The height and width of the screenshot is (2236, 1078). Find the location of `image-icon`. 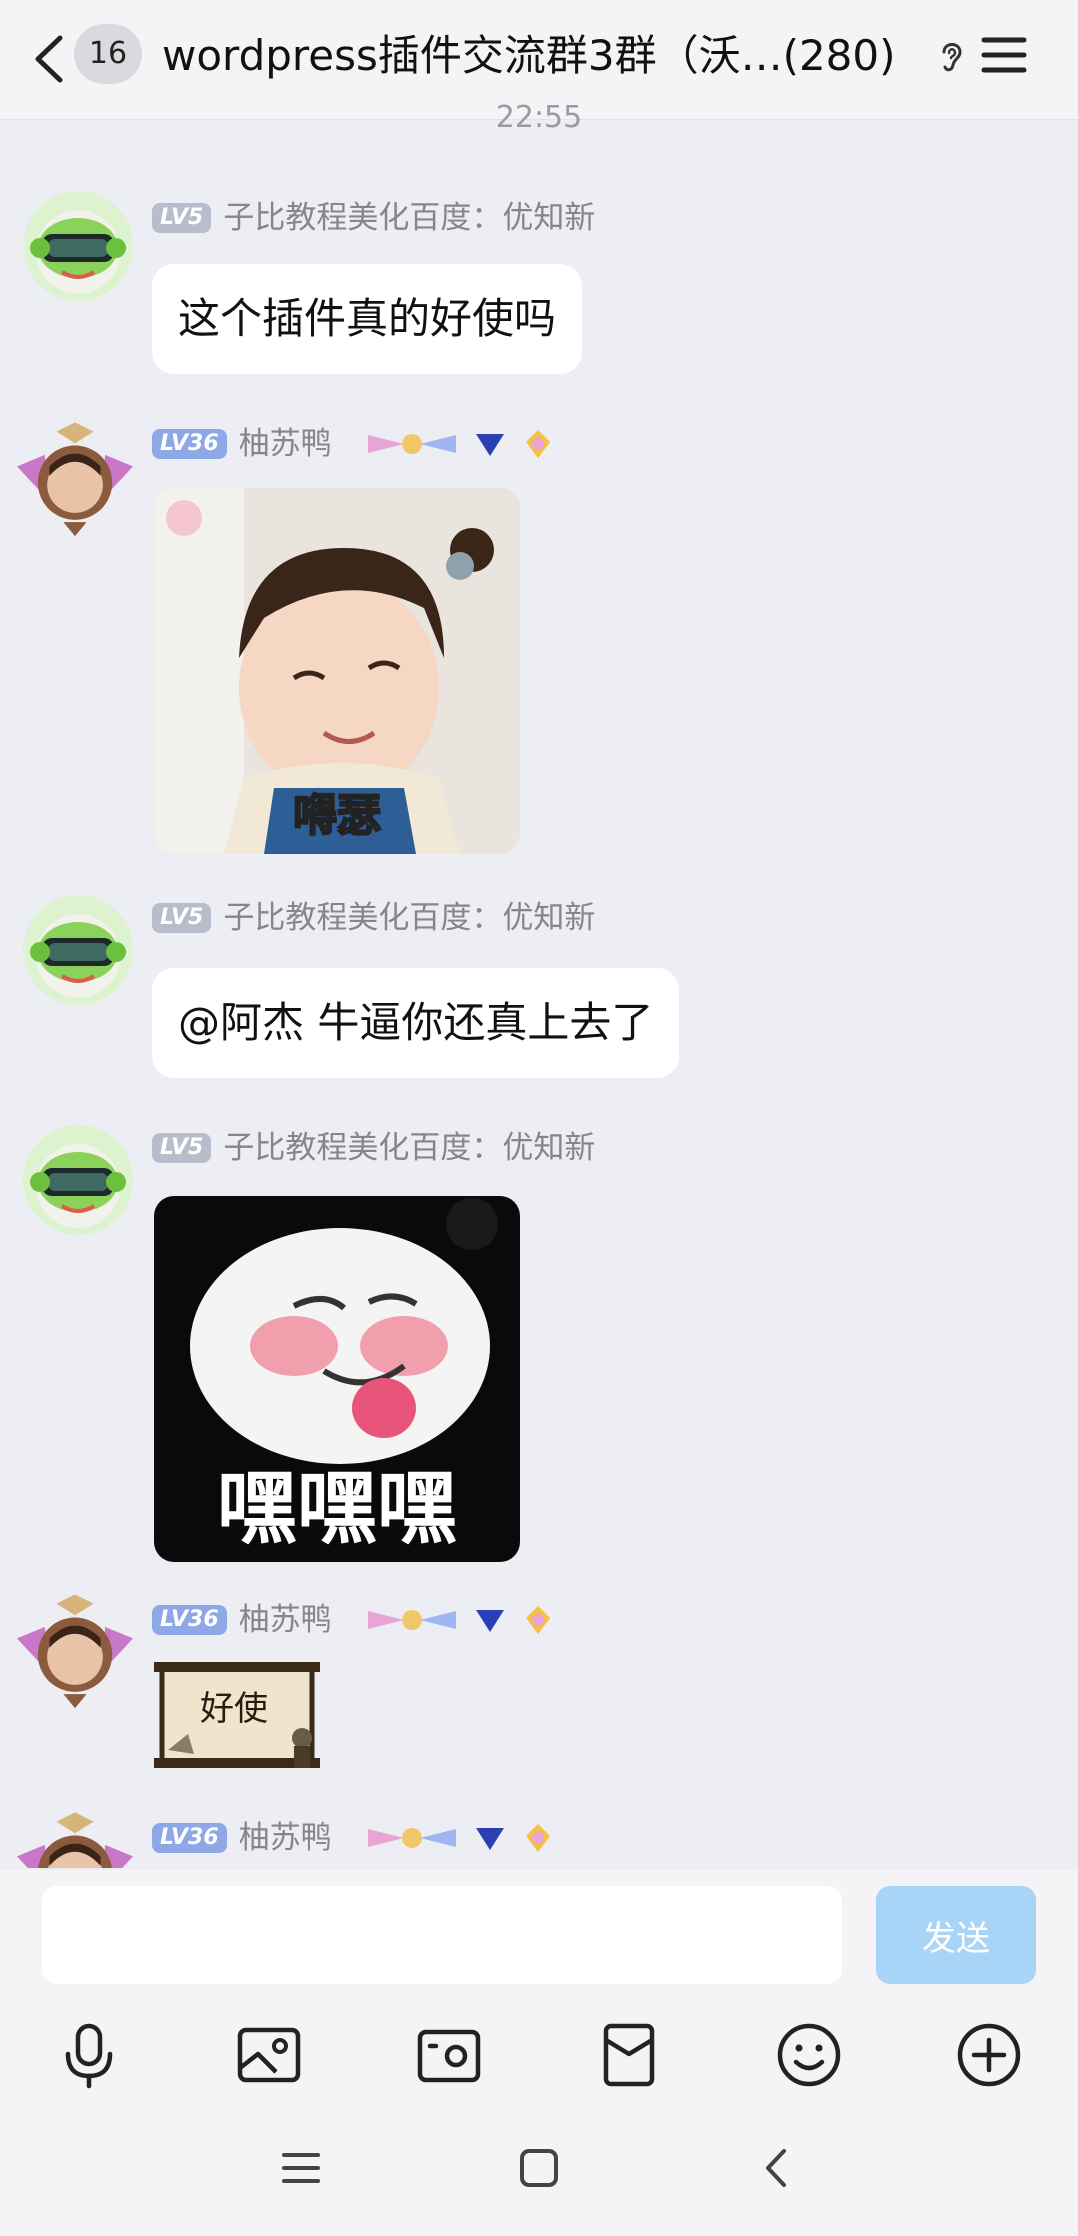

image-icon is located at coordinates (269, 2055).